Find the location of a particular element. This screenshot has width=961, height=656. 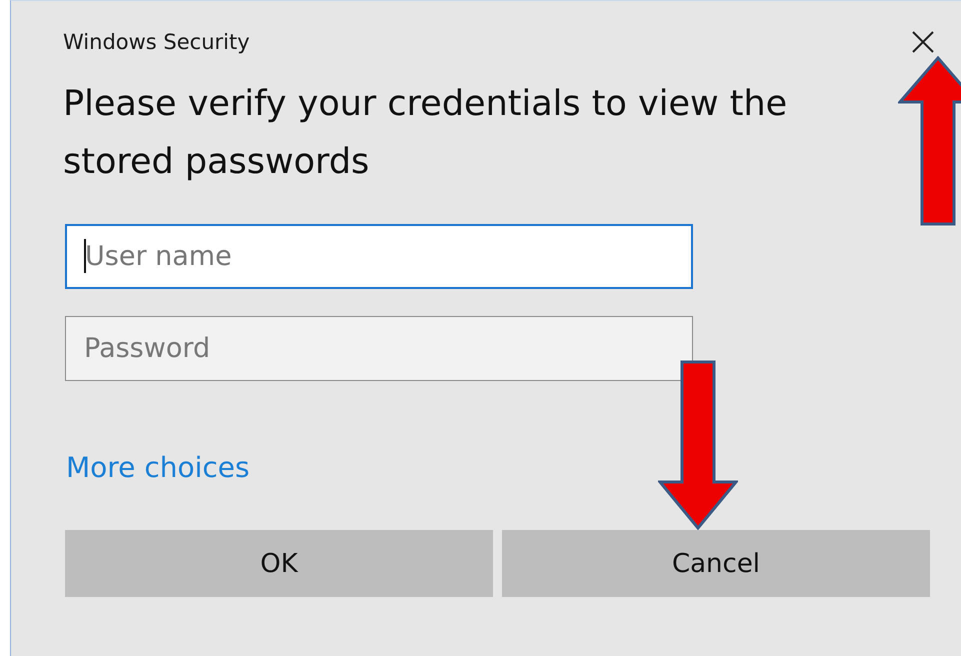

dialog-heading: Please verify your credentials to view the stored passwords is located at coordinates (425, 133).